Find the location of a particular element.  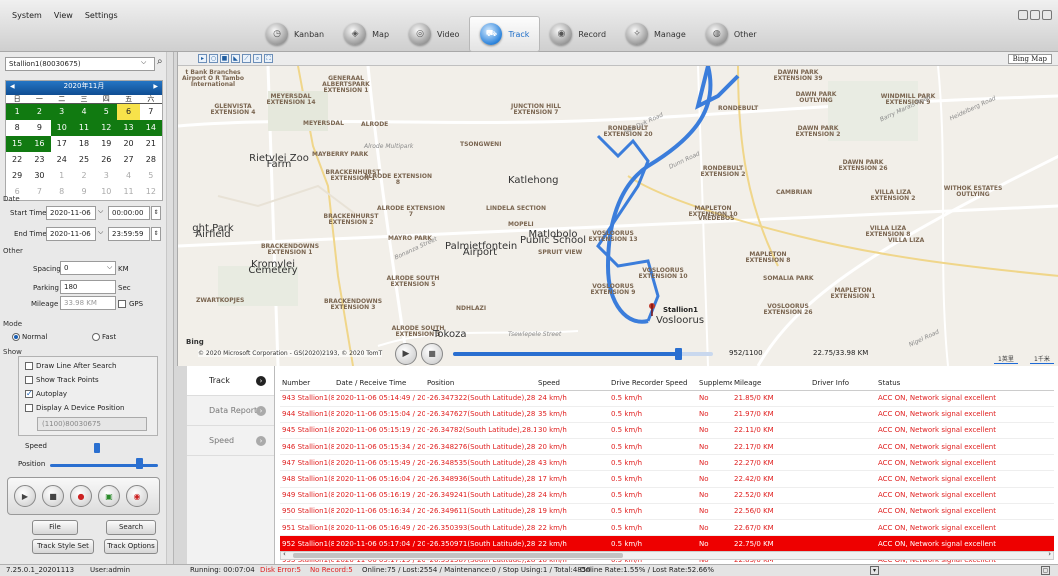

next-month-icon: ▶ is located at coordinates (155, 87).